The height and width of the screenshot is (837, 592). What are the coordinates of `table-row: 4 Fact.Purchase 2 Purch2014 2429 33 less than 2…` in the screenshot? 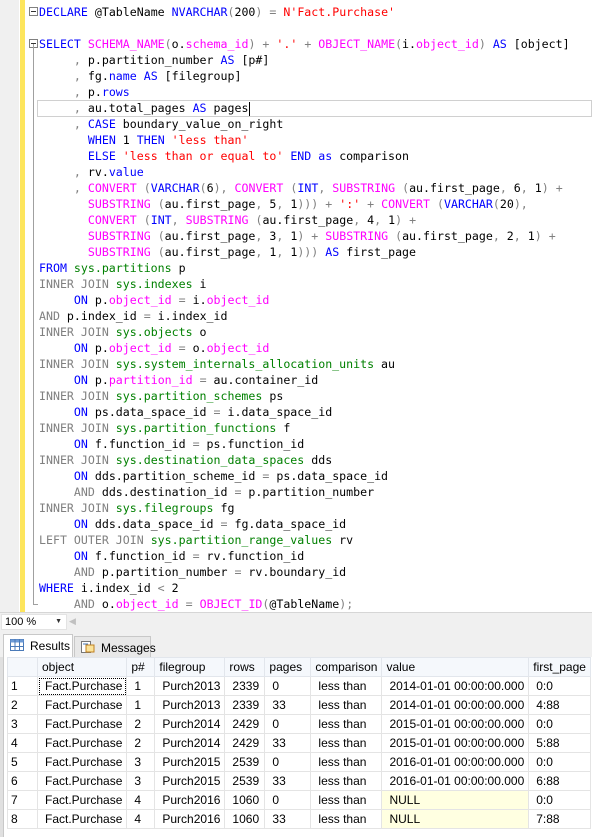 It's located at (299, 743).